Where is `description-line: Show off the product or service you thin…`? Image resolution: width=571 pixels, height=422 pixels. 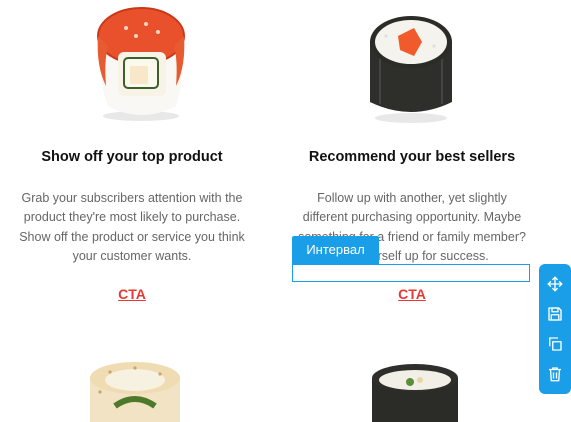 description-line: Show off the product or service you thin… is located at coordinates (132, 236).